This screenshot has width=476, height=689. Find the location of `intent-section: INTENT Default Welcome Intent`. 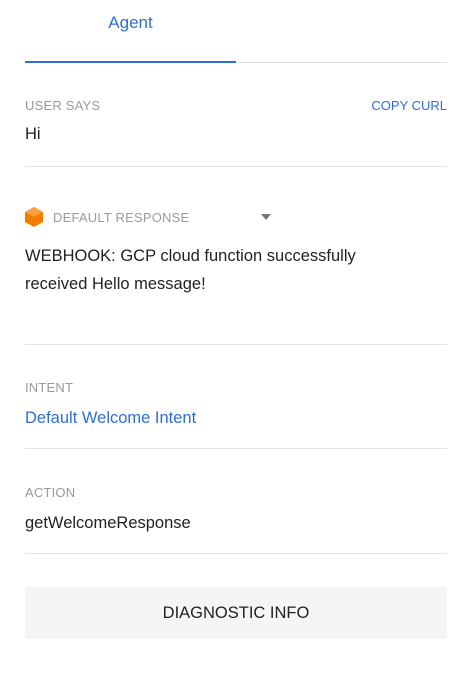

intent-section: INTENT Default Welcome Intent is located at coordinates (236, 414).